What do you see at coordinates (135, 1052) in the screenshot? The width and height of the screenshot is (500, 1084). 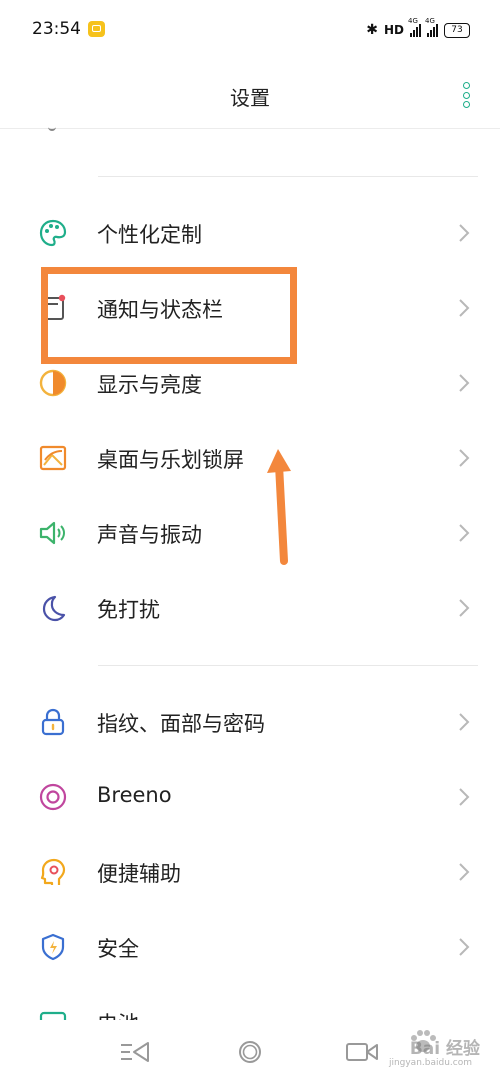 I see `menu-nav-icon` at bounding box center [135, 1052].